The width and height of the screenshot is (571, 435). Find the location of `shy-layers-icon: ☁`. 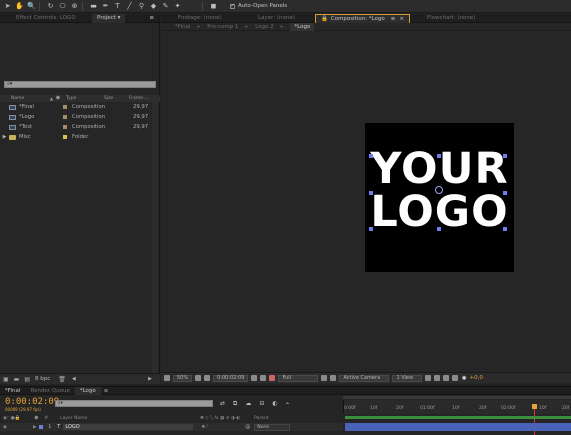

shy-layers-icon: ☁ is located at coordinates (248, 403).